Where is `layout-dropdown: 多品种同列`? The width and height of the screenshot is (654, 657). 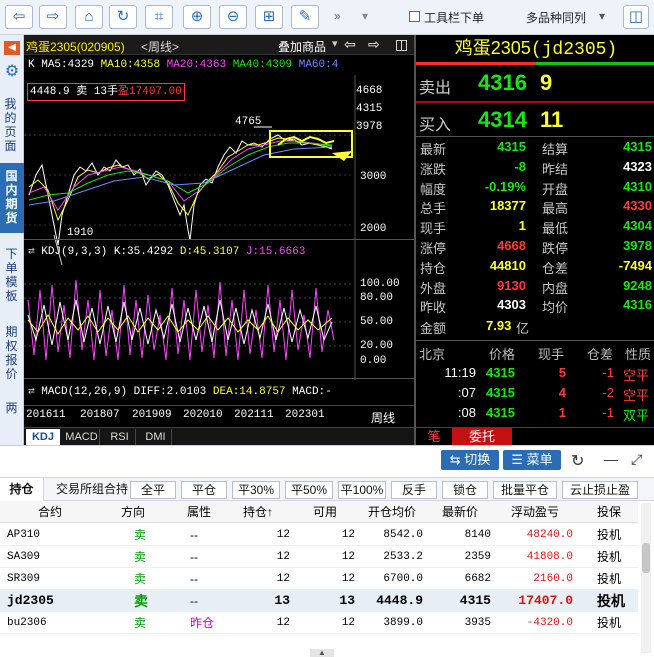 layout-dropdown: 多品种同列 is located at coordinates (556, 17).